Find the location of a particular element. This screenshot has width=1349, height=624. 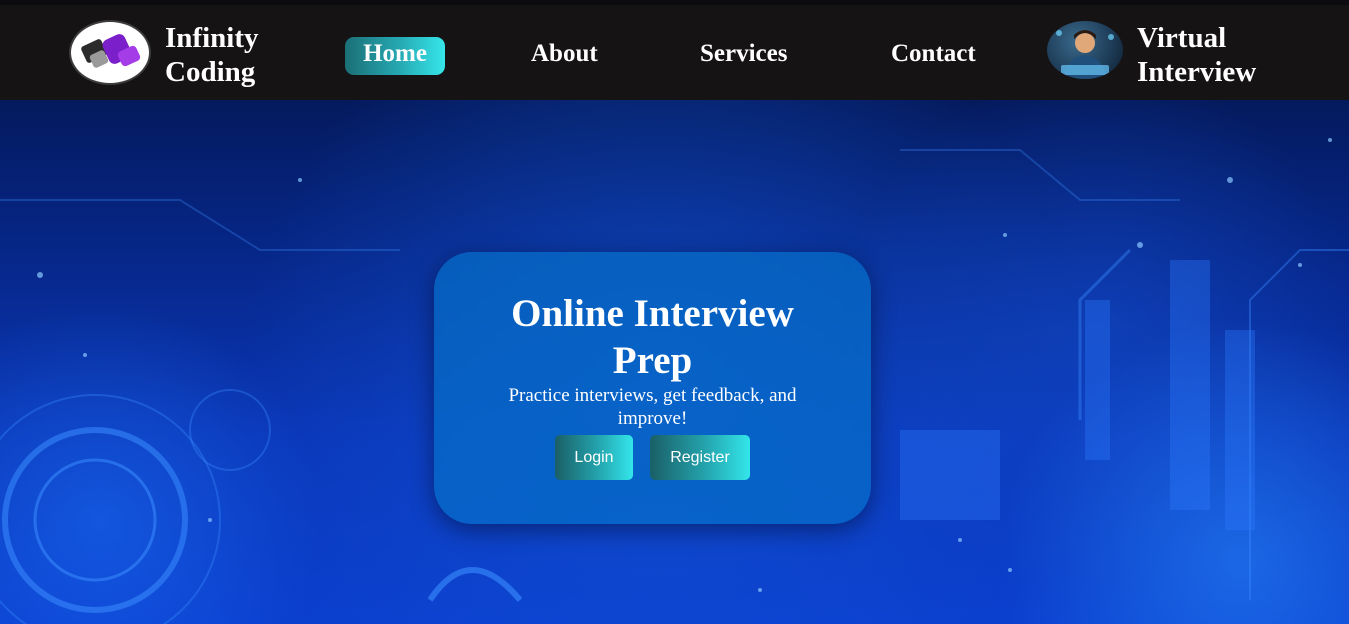

nav-about-link: About is located at coordinates (564, 56).